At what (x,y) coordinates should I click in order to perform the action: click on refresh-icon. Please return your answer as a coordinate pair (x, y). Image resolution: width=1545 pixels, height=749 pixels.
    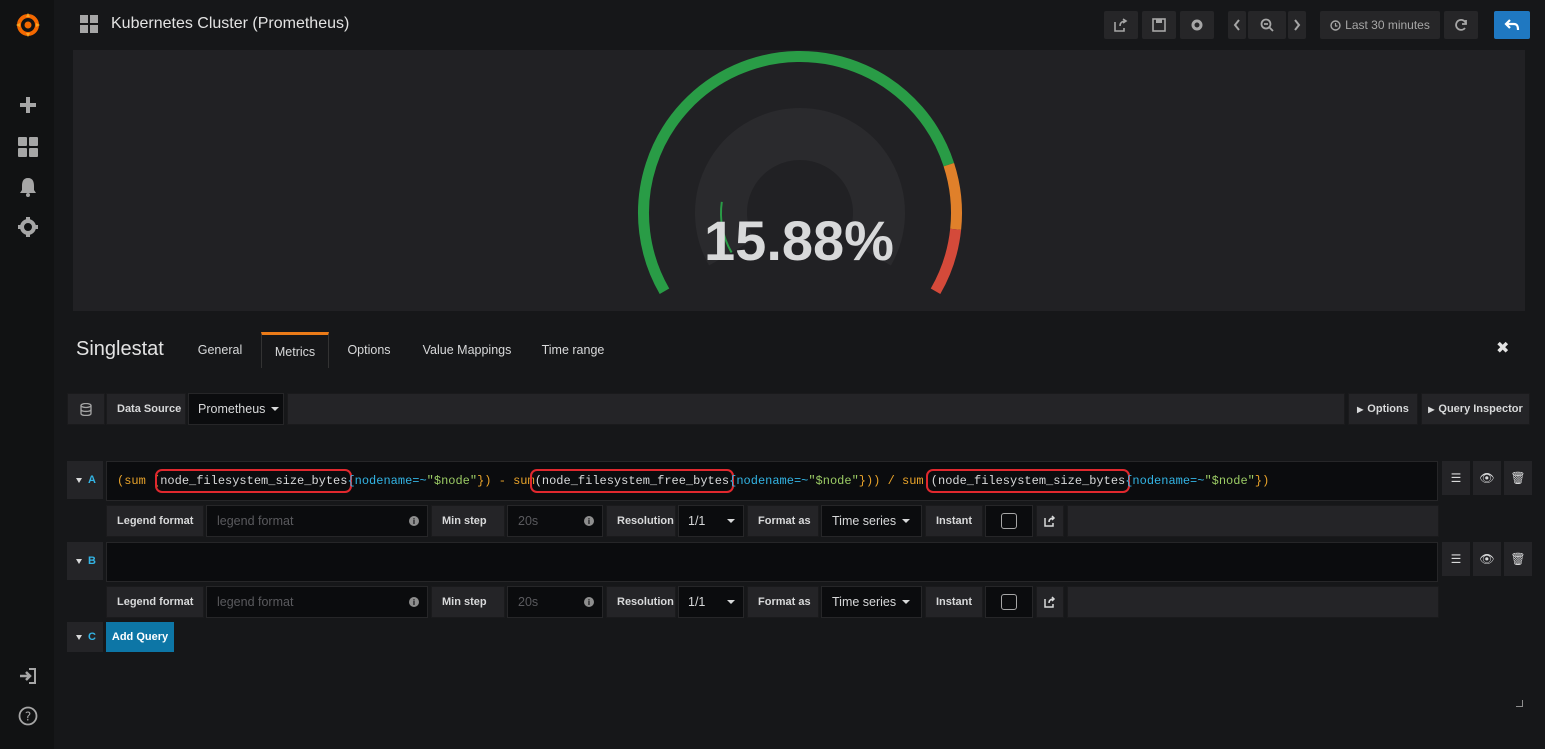
    Looking at the image, I should click on (1461, 25).